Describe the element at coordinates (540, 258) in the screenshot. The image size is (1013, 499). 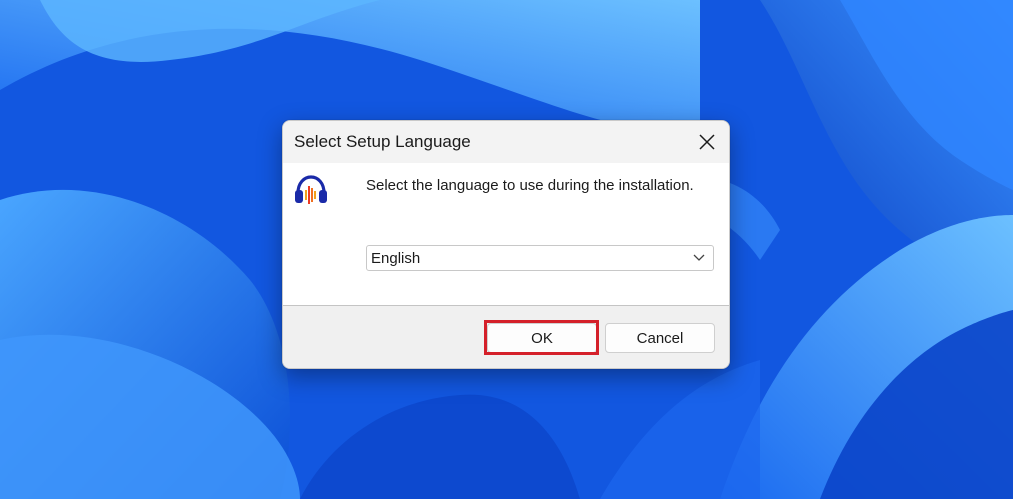
I see `language-select: English` at that location.